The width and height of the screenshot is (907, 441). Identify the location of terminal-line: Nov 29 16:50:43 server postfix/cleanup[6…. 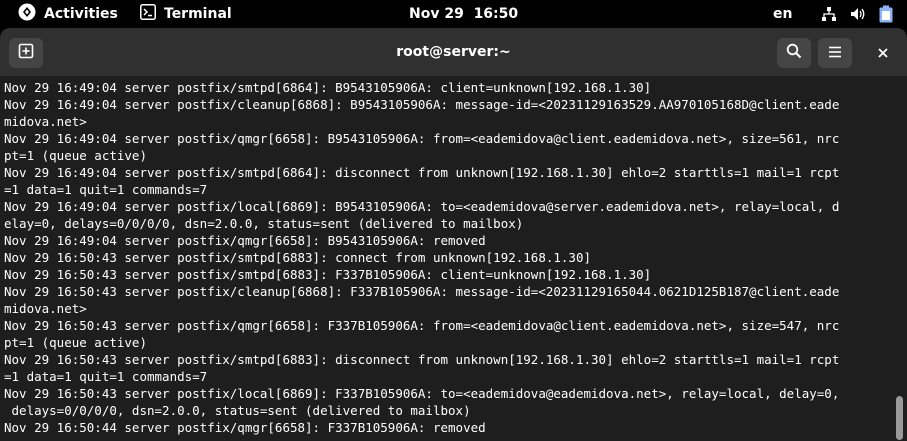
(422, 291).